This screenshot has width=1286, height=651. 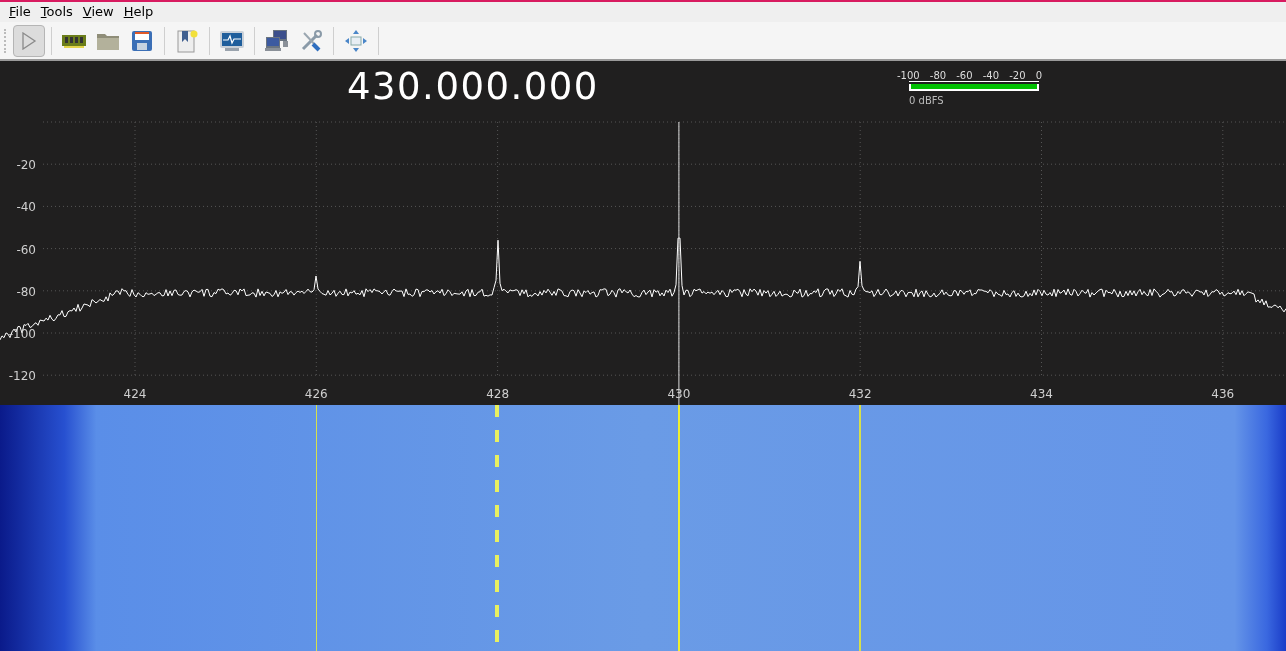 I want to click on x-axis-label: 424, so click(x=135, y=394).